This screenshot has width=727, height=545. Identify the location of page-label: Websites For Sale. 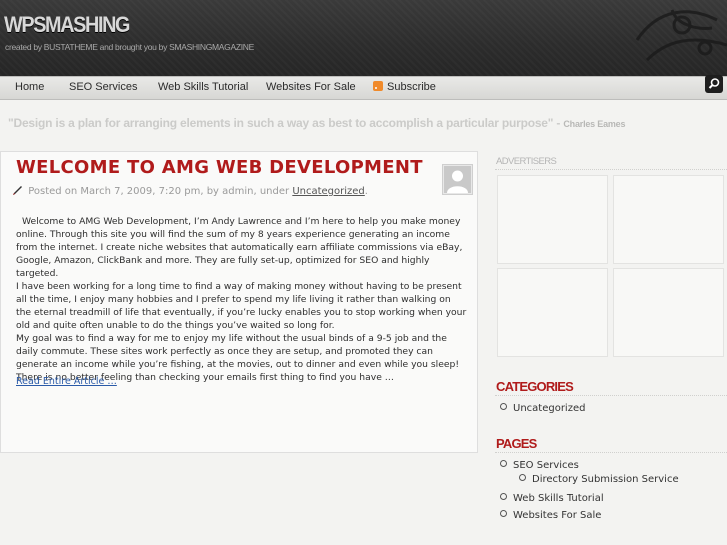
(557, 515).